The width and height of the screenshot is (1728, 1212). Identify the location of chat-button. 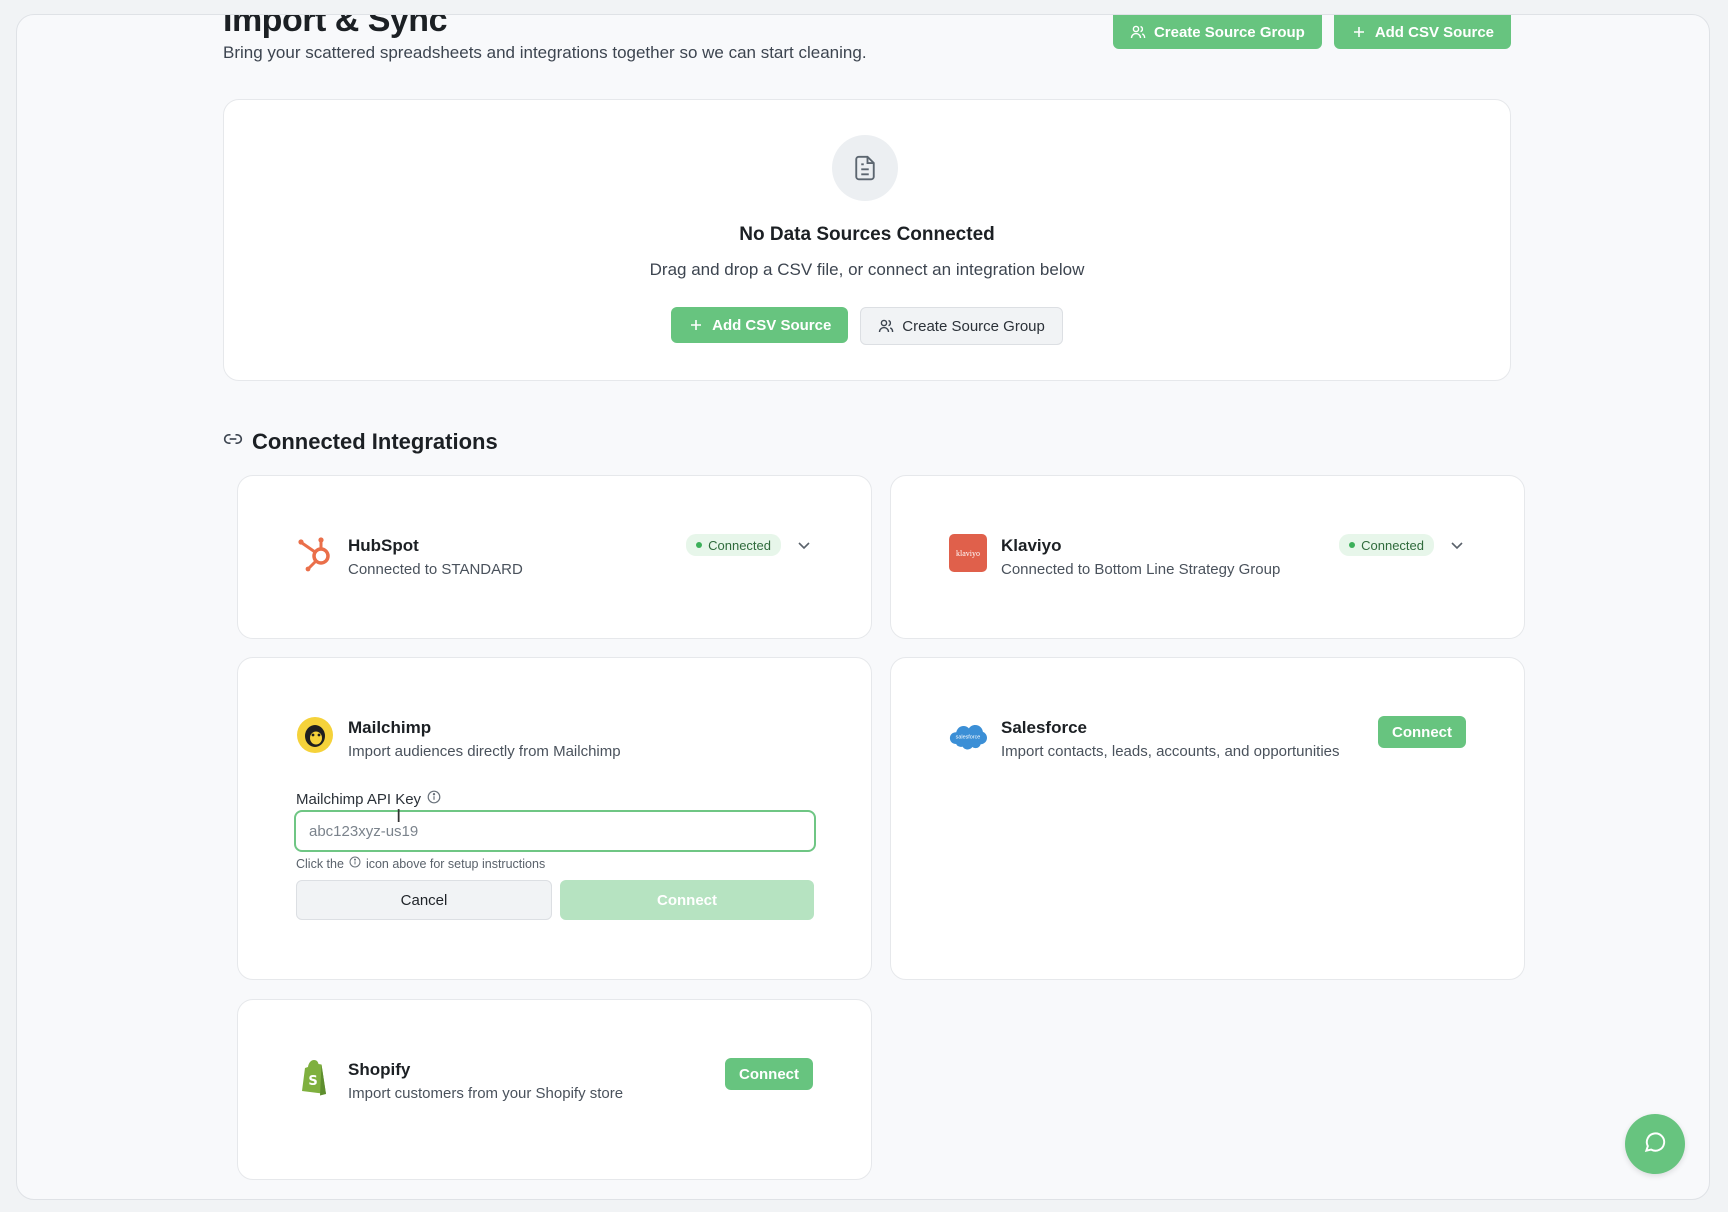
(1655, 1144).